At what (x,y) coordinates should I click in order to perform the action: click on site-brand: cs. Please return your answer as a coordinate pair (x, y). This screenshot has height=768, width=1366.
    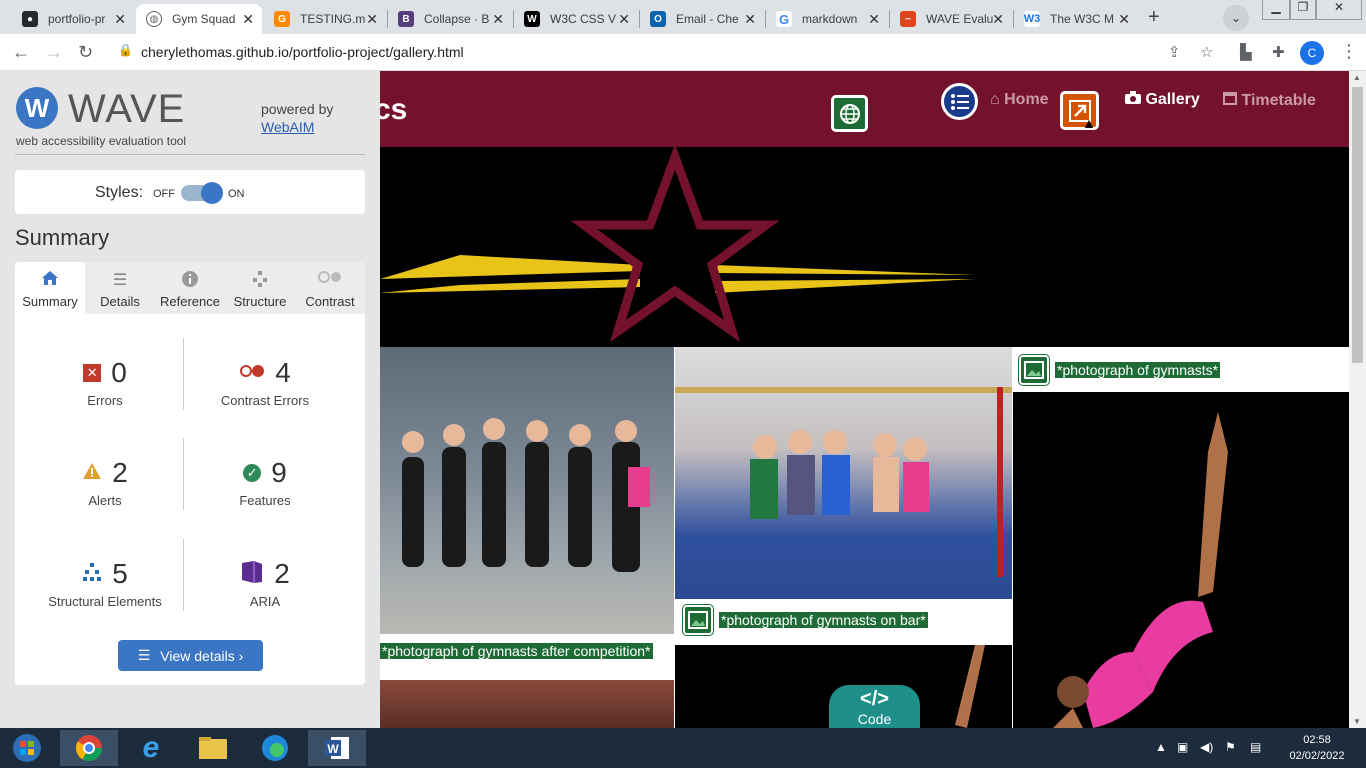
    Looking at the image, I should click on (393, 110).